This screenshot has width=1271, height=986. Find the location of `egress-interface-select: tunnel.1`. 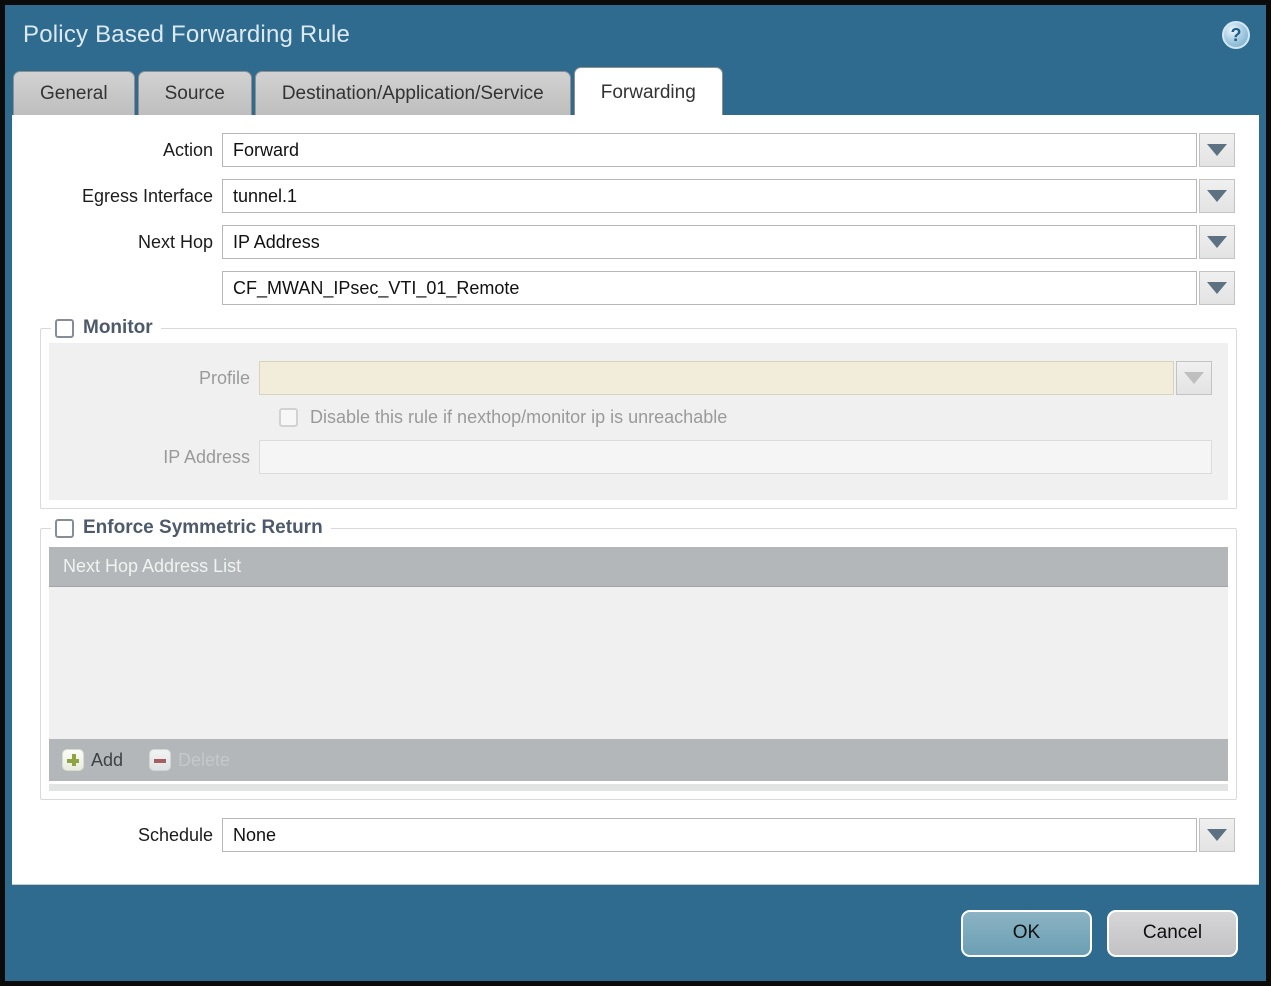

egress-interface-select: tunnel.1 is located at coordinates (709, 196).